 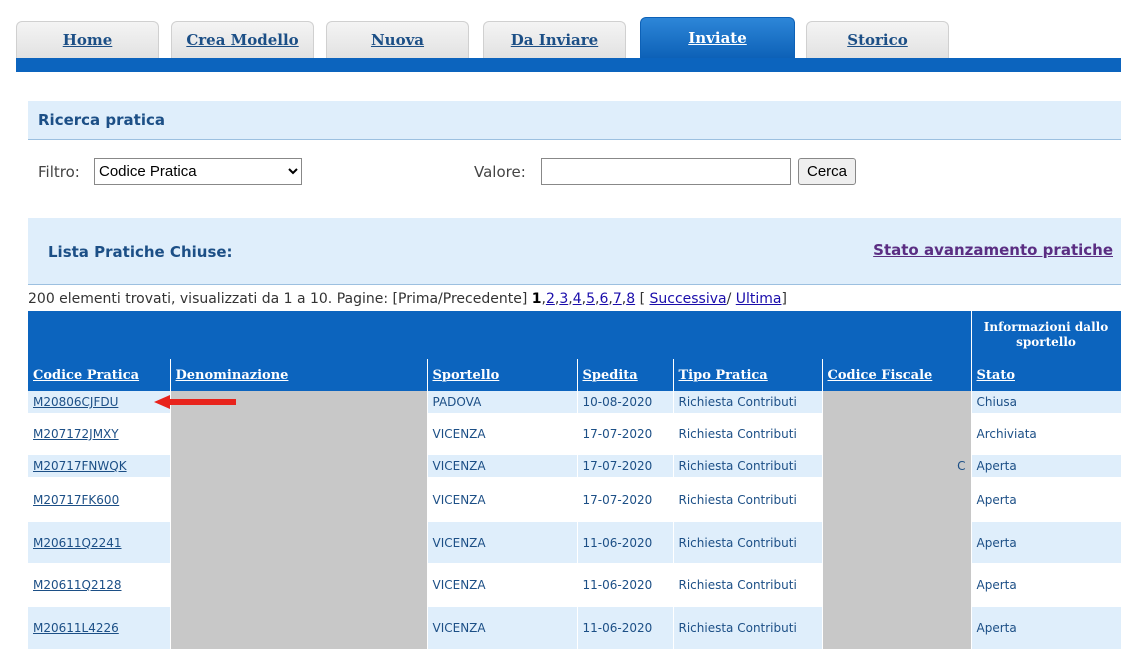 What do you see at coordinates (1046, 434) in the screenshot?
I see `stato-cell: Archiviata` at bounding box center [1046, 434].